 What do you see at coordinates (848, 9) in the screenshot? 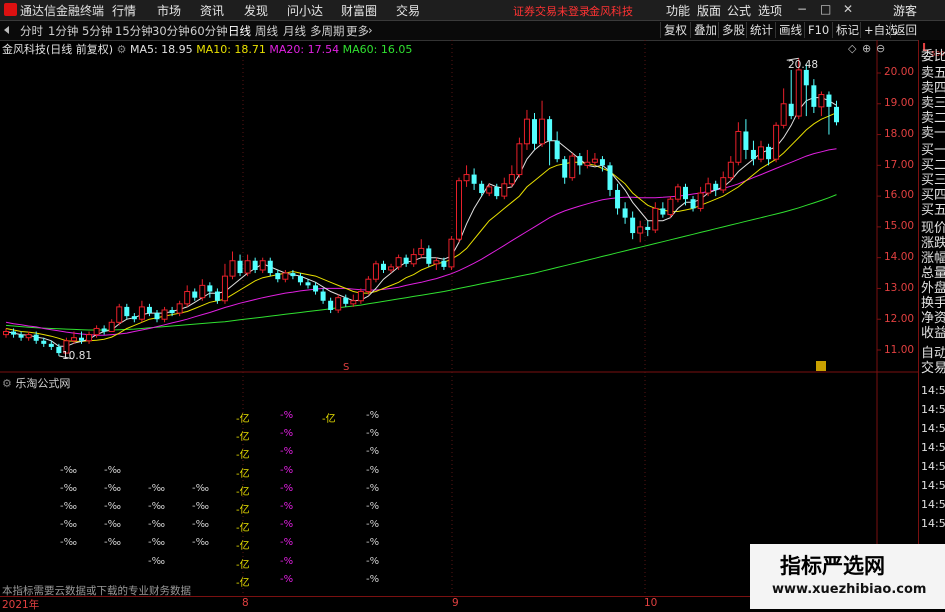
I see `close-icon: ✕` at bounding box center [848, 9].